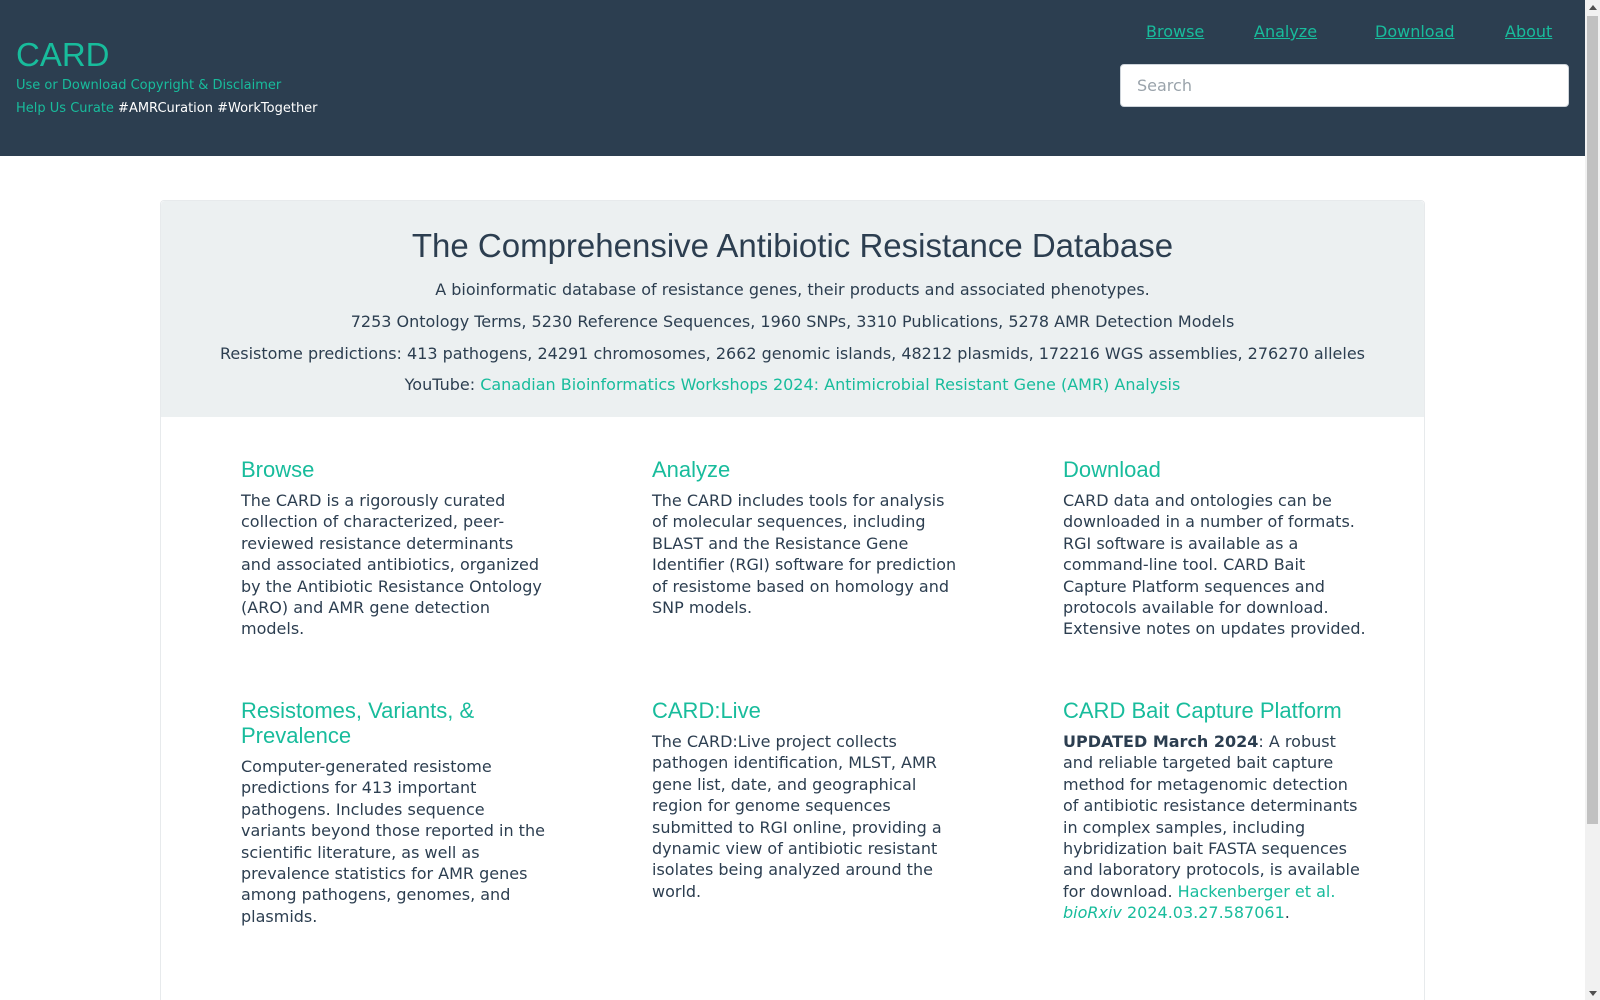  What do you see at coordinates (442, 384) in the screenshot?
I see `youtube-label: YouTube:` at bounding box center [442, 384].